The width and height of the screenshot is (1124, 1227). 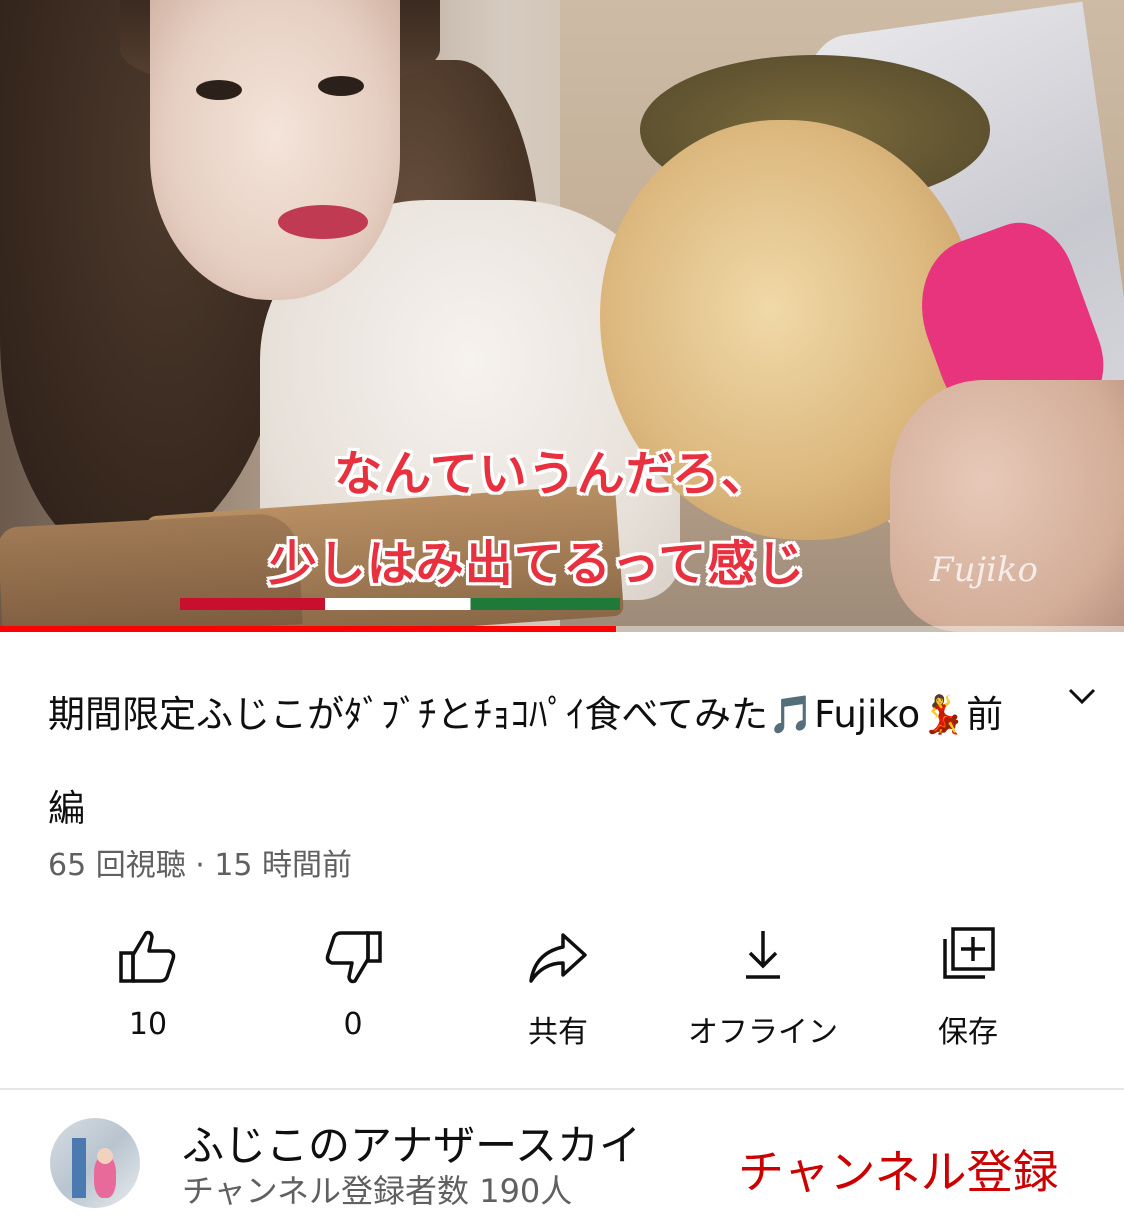 What do you see at coordinates (400, 604) in the screenshot?
I see `video-frame-stripe` at bounding box center [400, 604].